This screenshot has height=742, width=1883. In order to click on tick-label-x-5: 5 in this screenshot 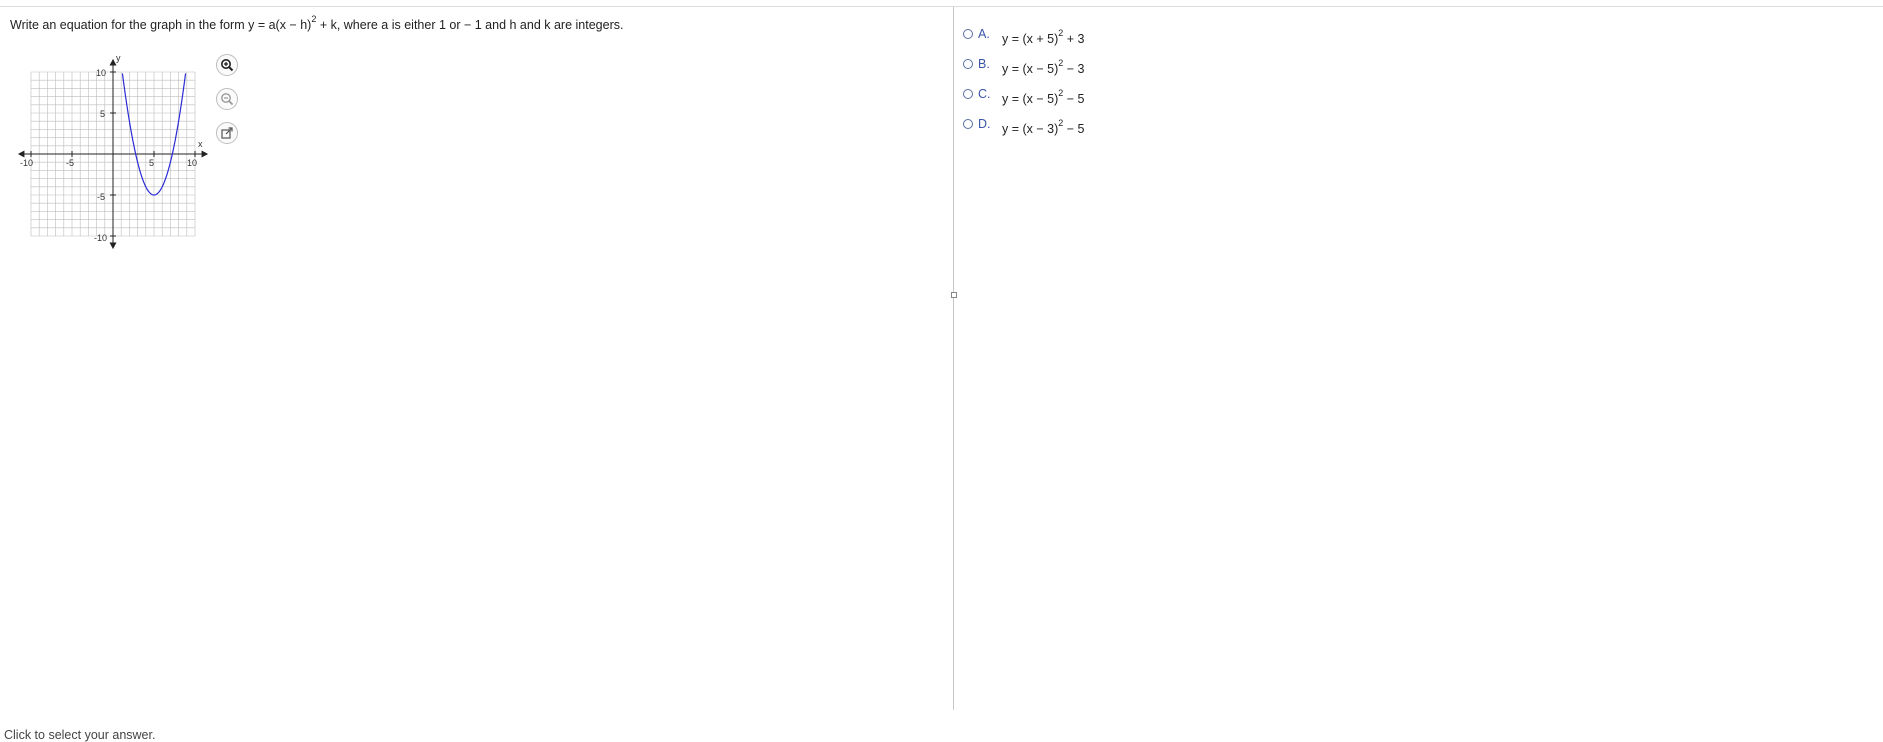, I will do `click(151, 163)`.